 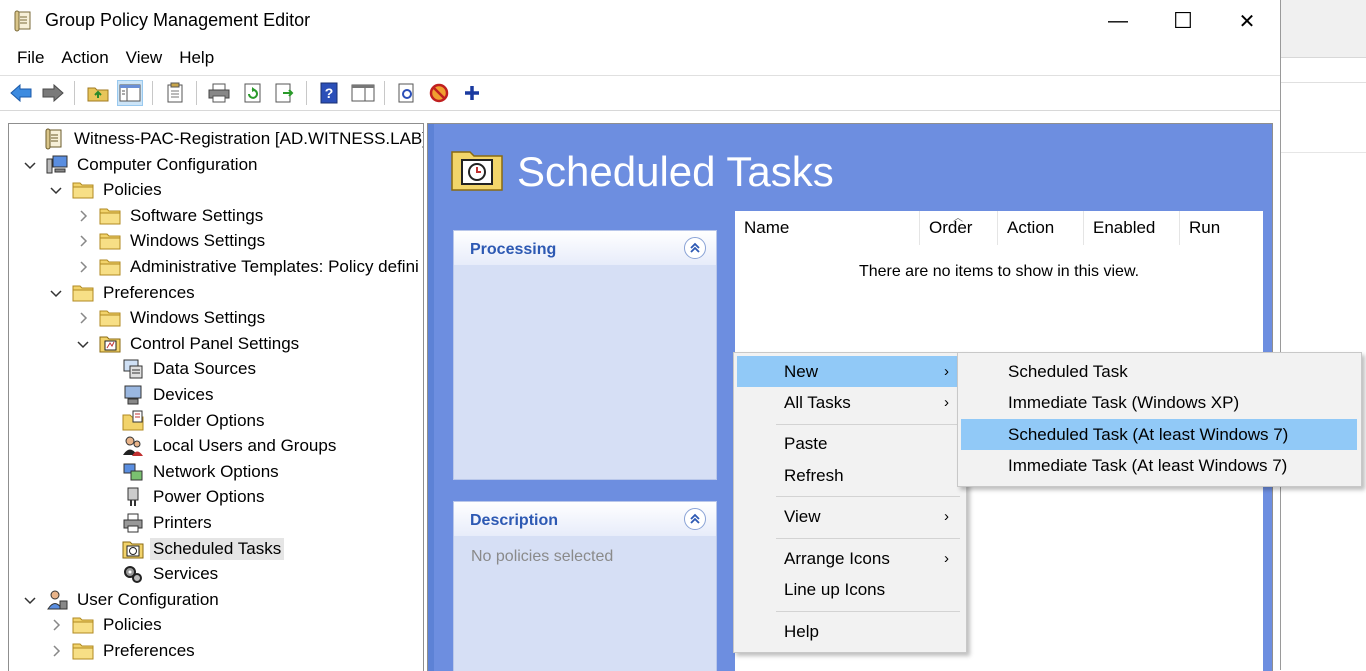 What do you see at coordinates (695, 519) in the screenshot?
I see `collapse-description-button` at bounding box center [695, 519].